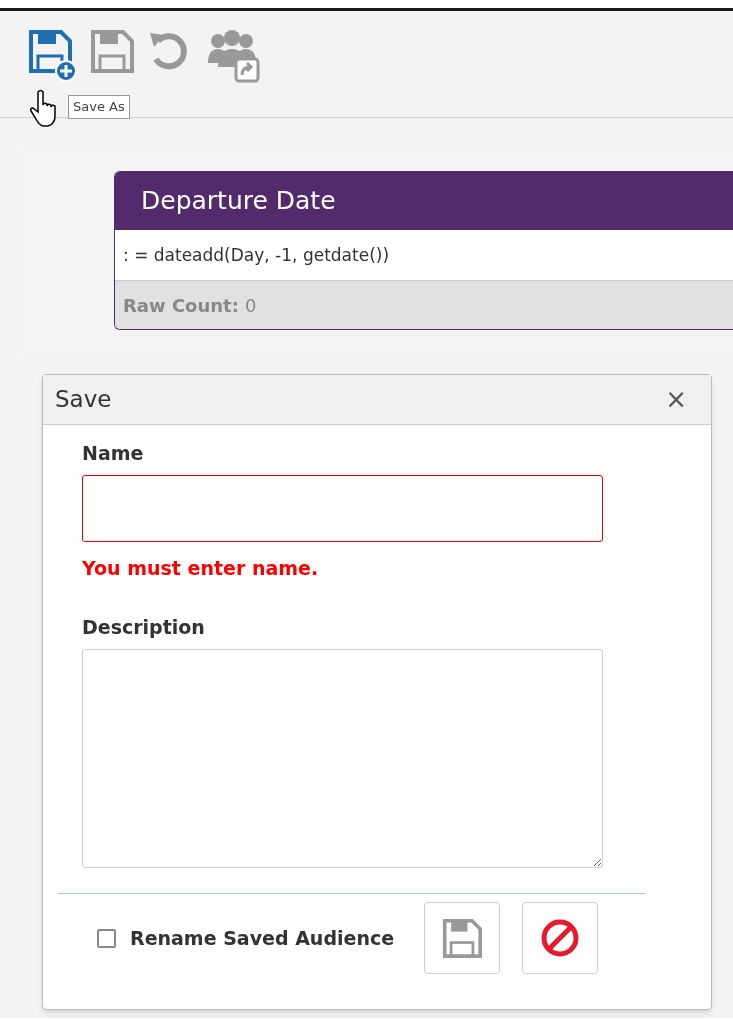 Image resolution: width=733 pixels, height=1021 pixels. I want to click on close-button: ×, so click(682, 399).